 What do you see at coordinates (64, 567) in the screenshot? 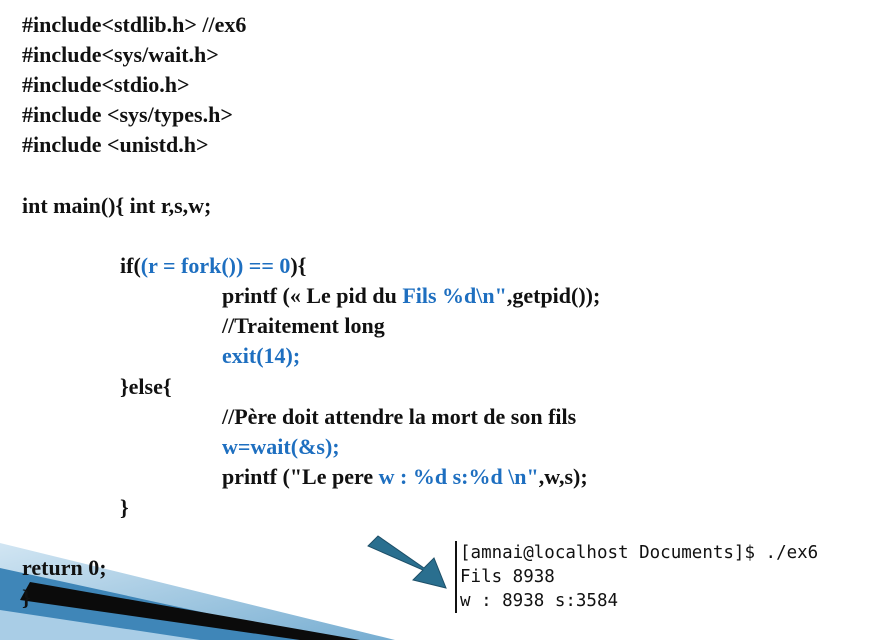
I see `code-line-return: return 0;` at bounding box center [64, 567].